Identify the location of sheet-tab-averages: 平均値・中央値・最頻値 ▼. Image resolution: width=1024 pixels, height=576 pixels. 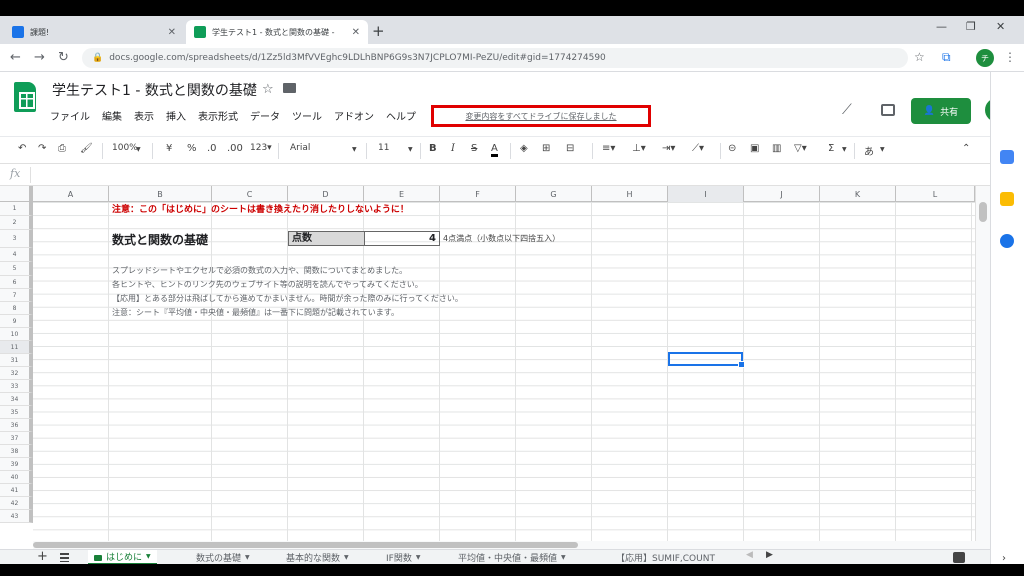
(512, 557).